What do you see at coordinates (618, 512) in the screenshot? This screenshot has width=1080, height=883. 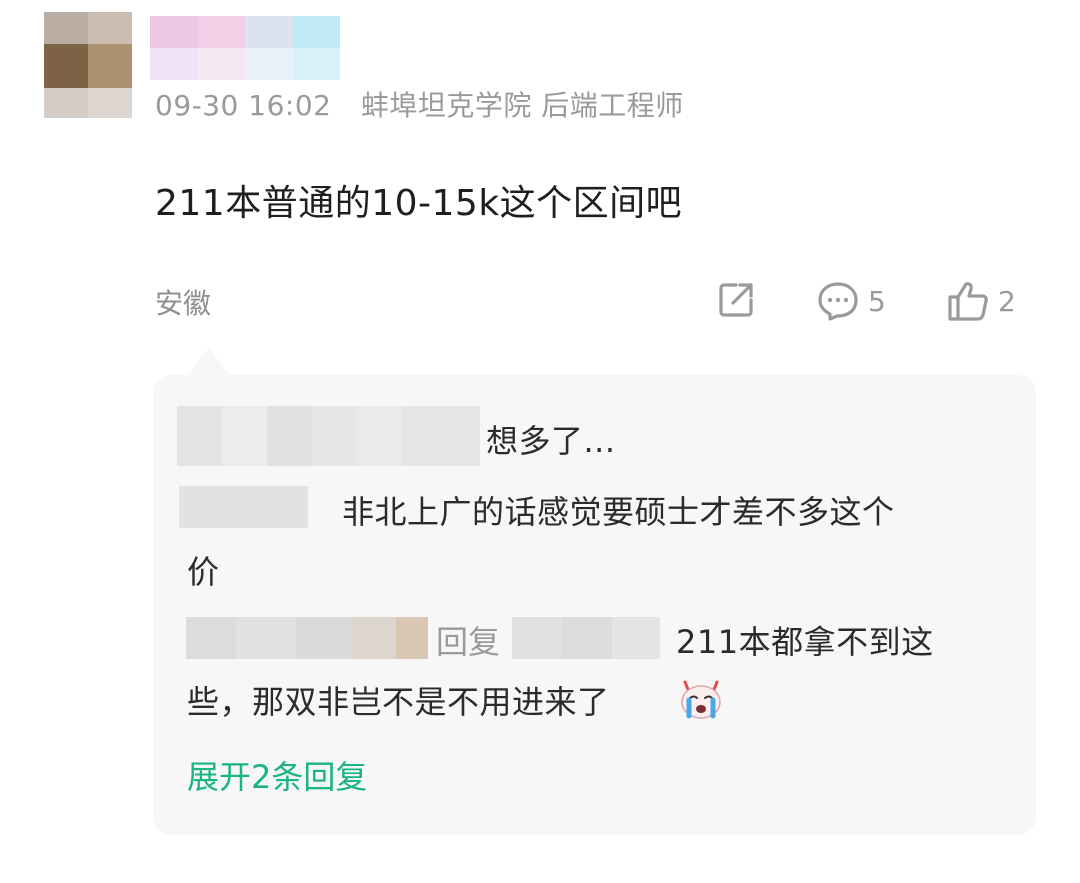 I see `reply-text: 非北上广的话感觉要硕士才差不多这个` at bounding box center [618, 512].